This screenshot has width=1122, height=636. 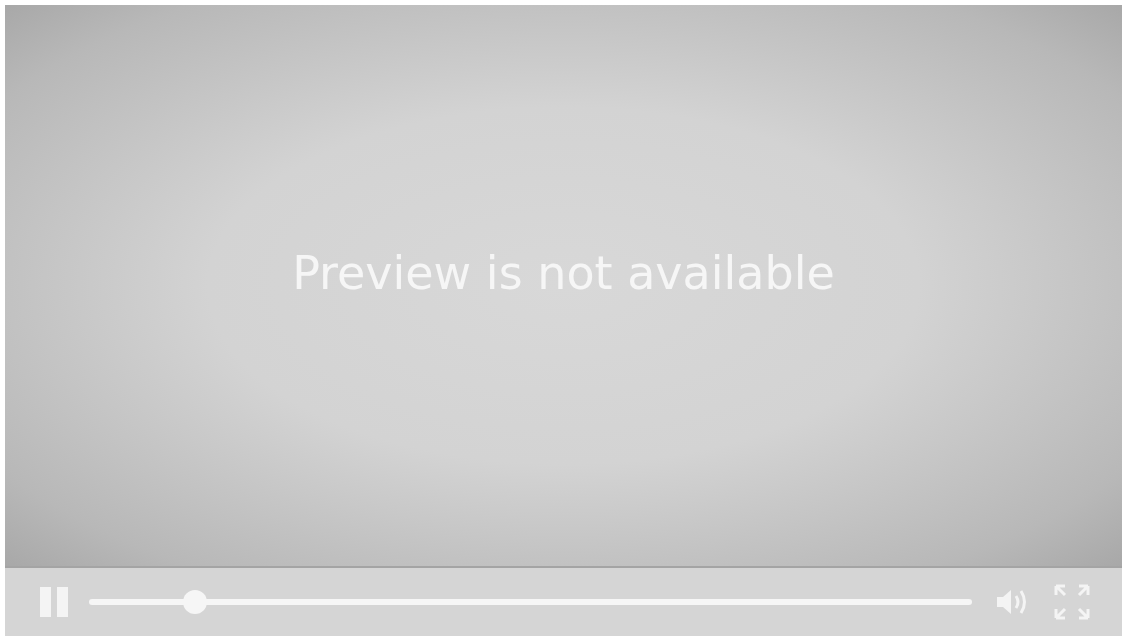 I want to click on seek-track, so click(x=530, y=602).